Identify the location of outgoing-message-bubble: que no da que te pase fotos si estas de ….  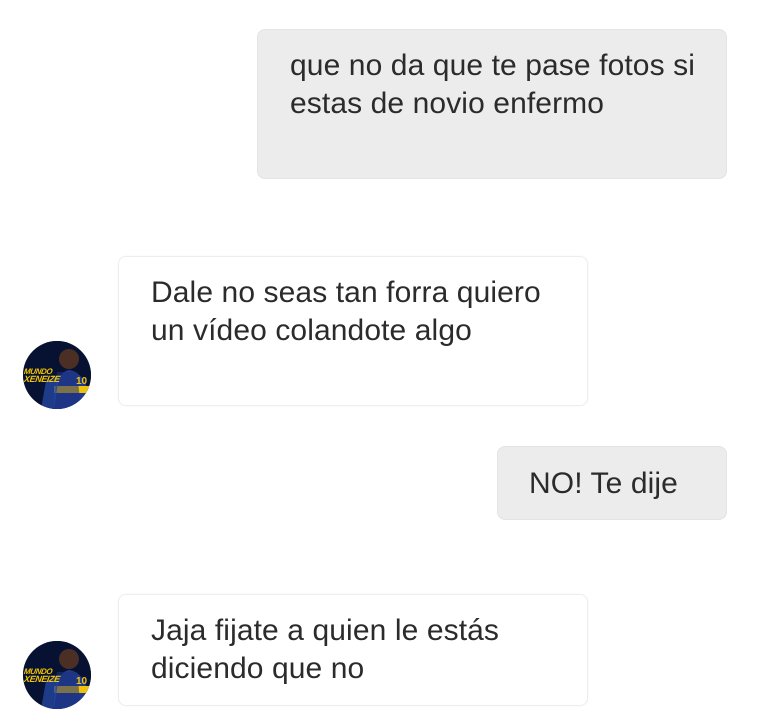
(492, 104).